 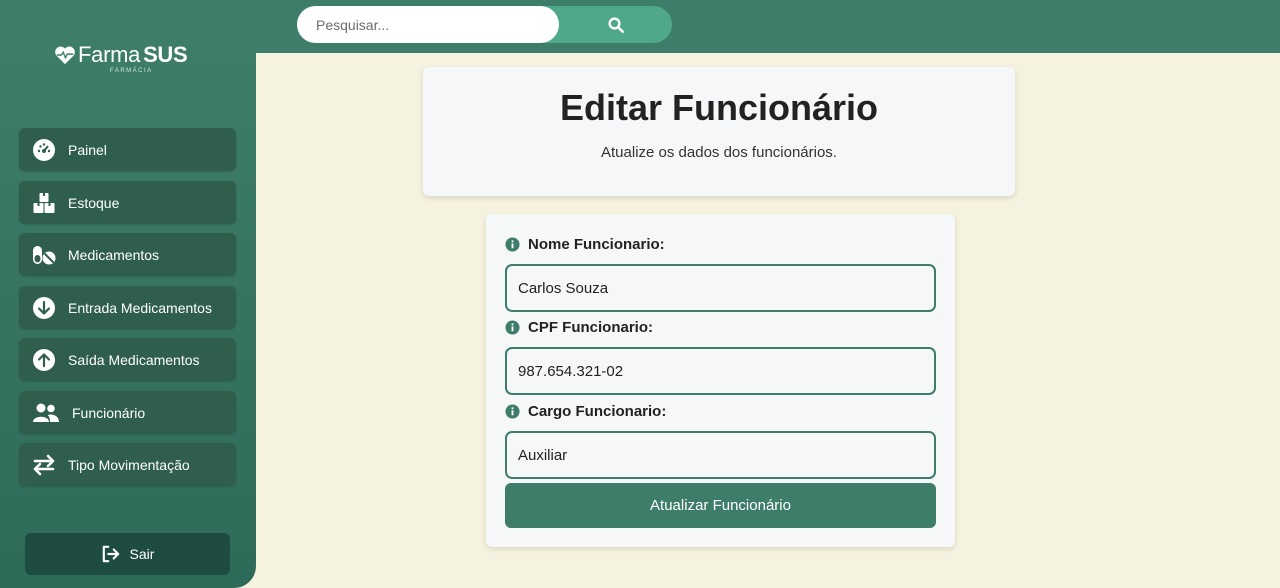 What do you see at coordinates (590, 327) in the screenshot?
I see `field-label-text: CPF Funcionario:` at bounding box center [590, 327].